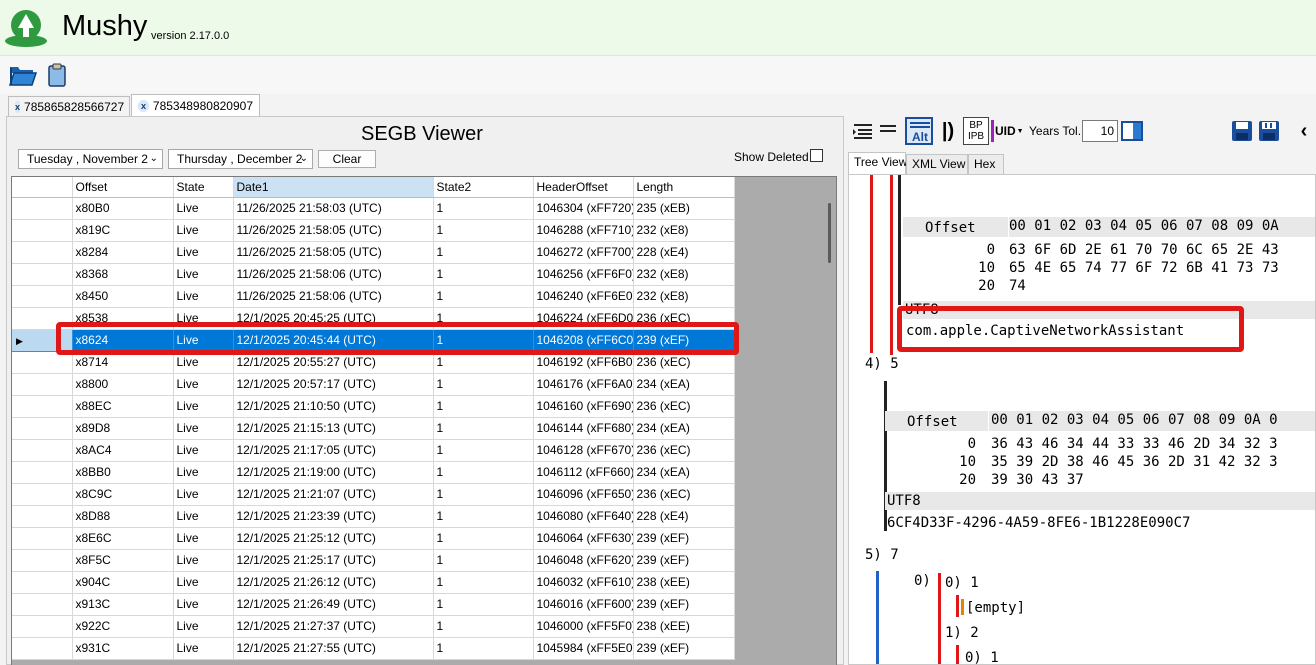 Image resolution: width=1316 pixels, height=665 pixels. I want to click on table-cell: x8BB0, so click(123, 472).